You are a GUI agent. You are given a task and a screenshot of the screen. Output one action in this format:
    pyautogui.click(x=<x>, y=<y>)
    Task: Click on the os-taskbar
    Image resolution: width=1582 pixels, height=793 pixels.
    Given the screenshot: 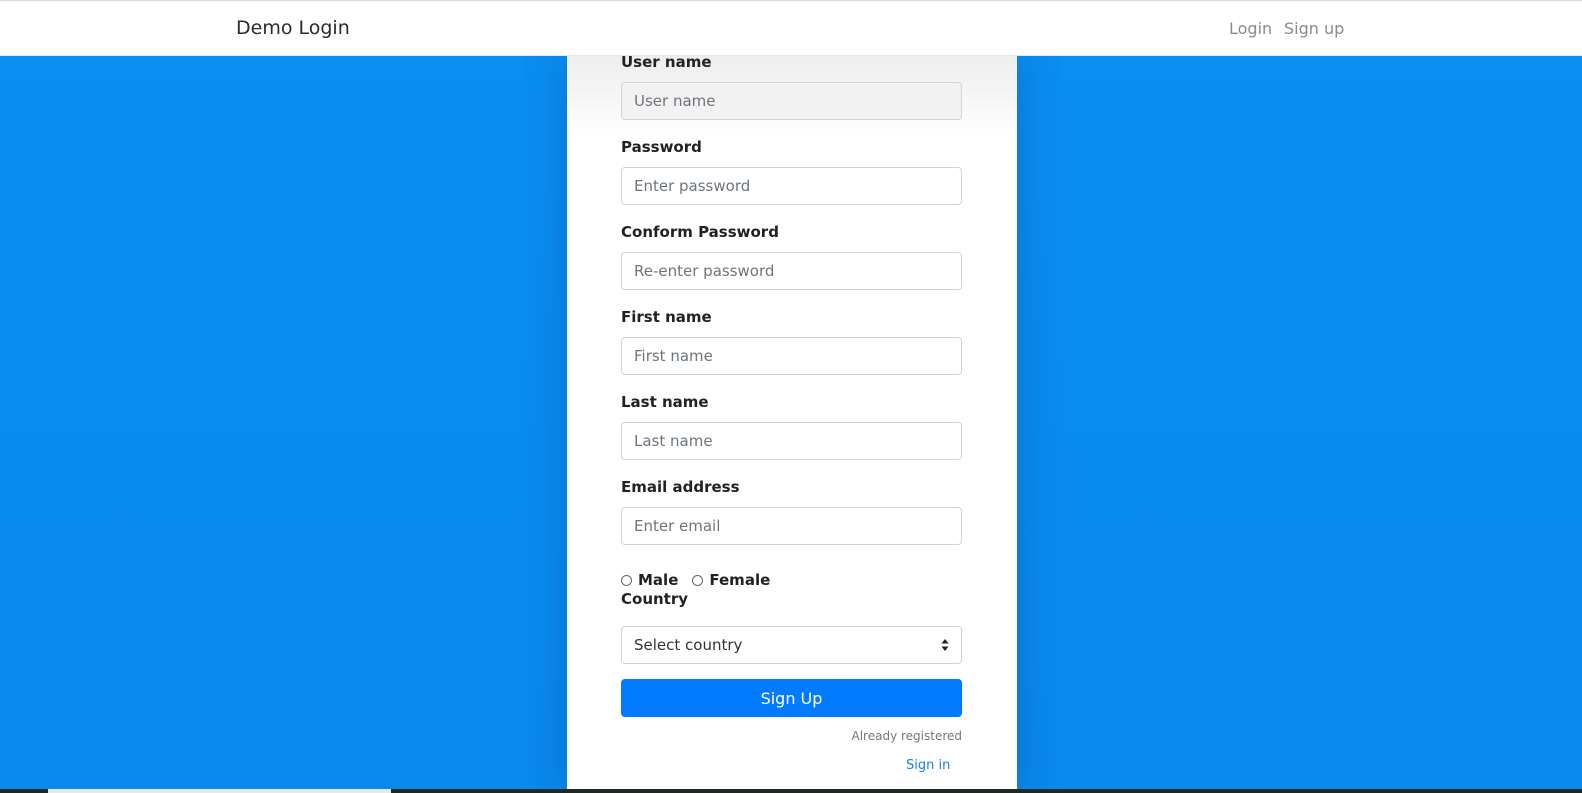 What is the action you would take?
    pyautogui.click(x=791, y=791)
    